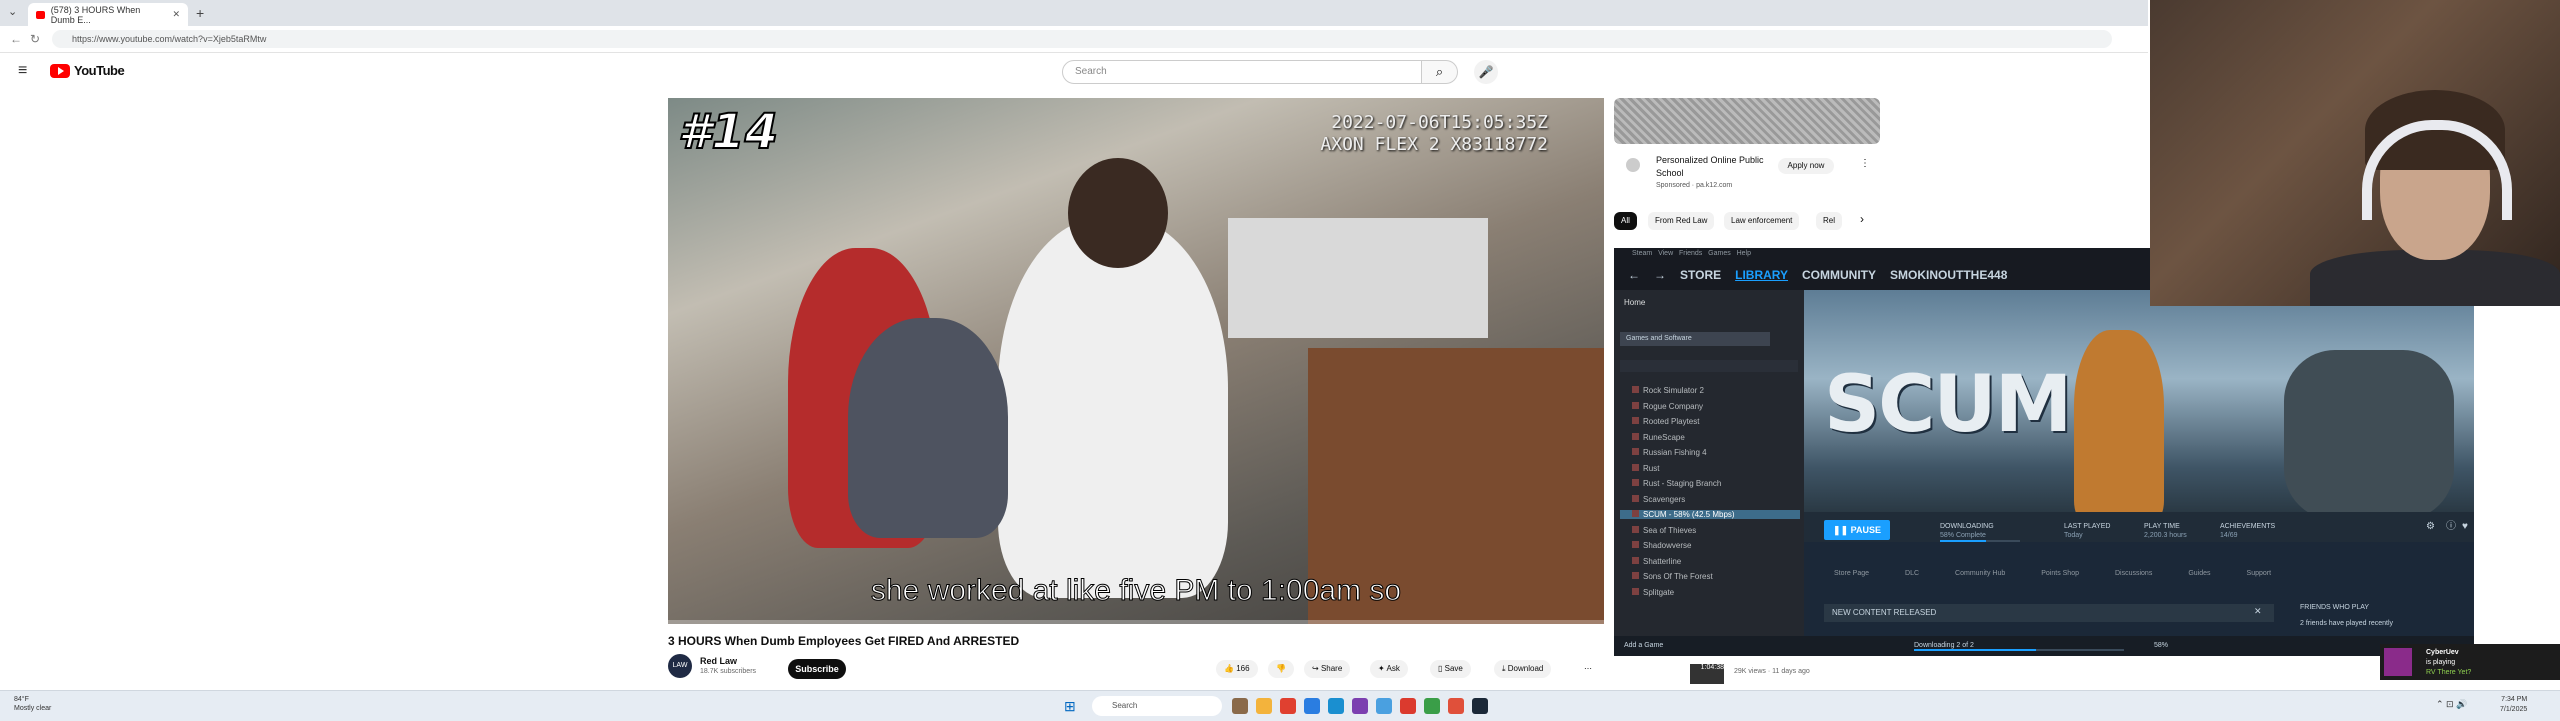 The width and height of the screenshot is (2560, 721). What do you see at coordinates (718, 661) in the screenshot?
I see `channel-name: Red Law` at bounding box center [718, 661].